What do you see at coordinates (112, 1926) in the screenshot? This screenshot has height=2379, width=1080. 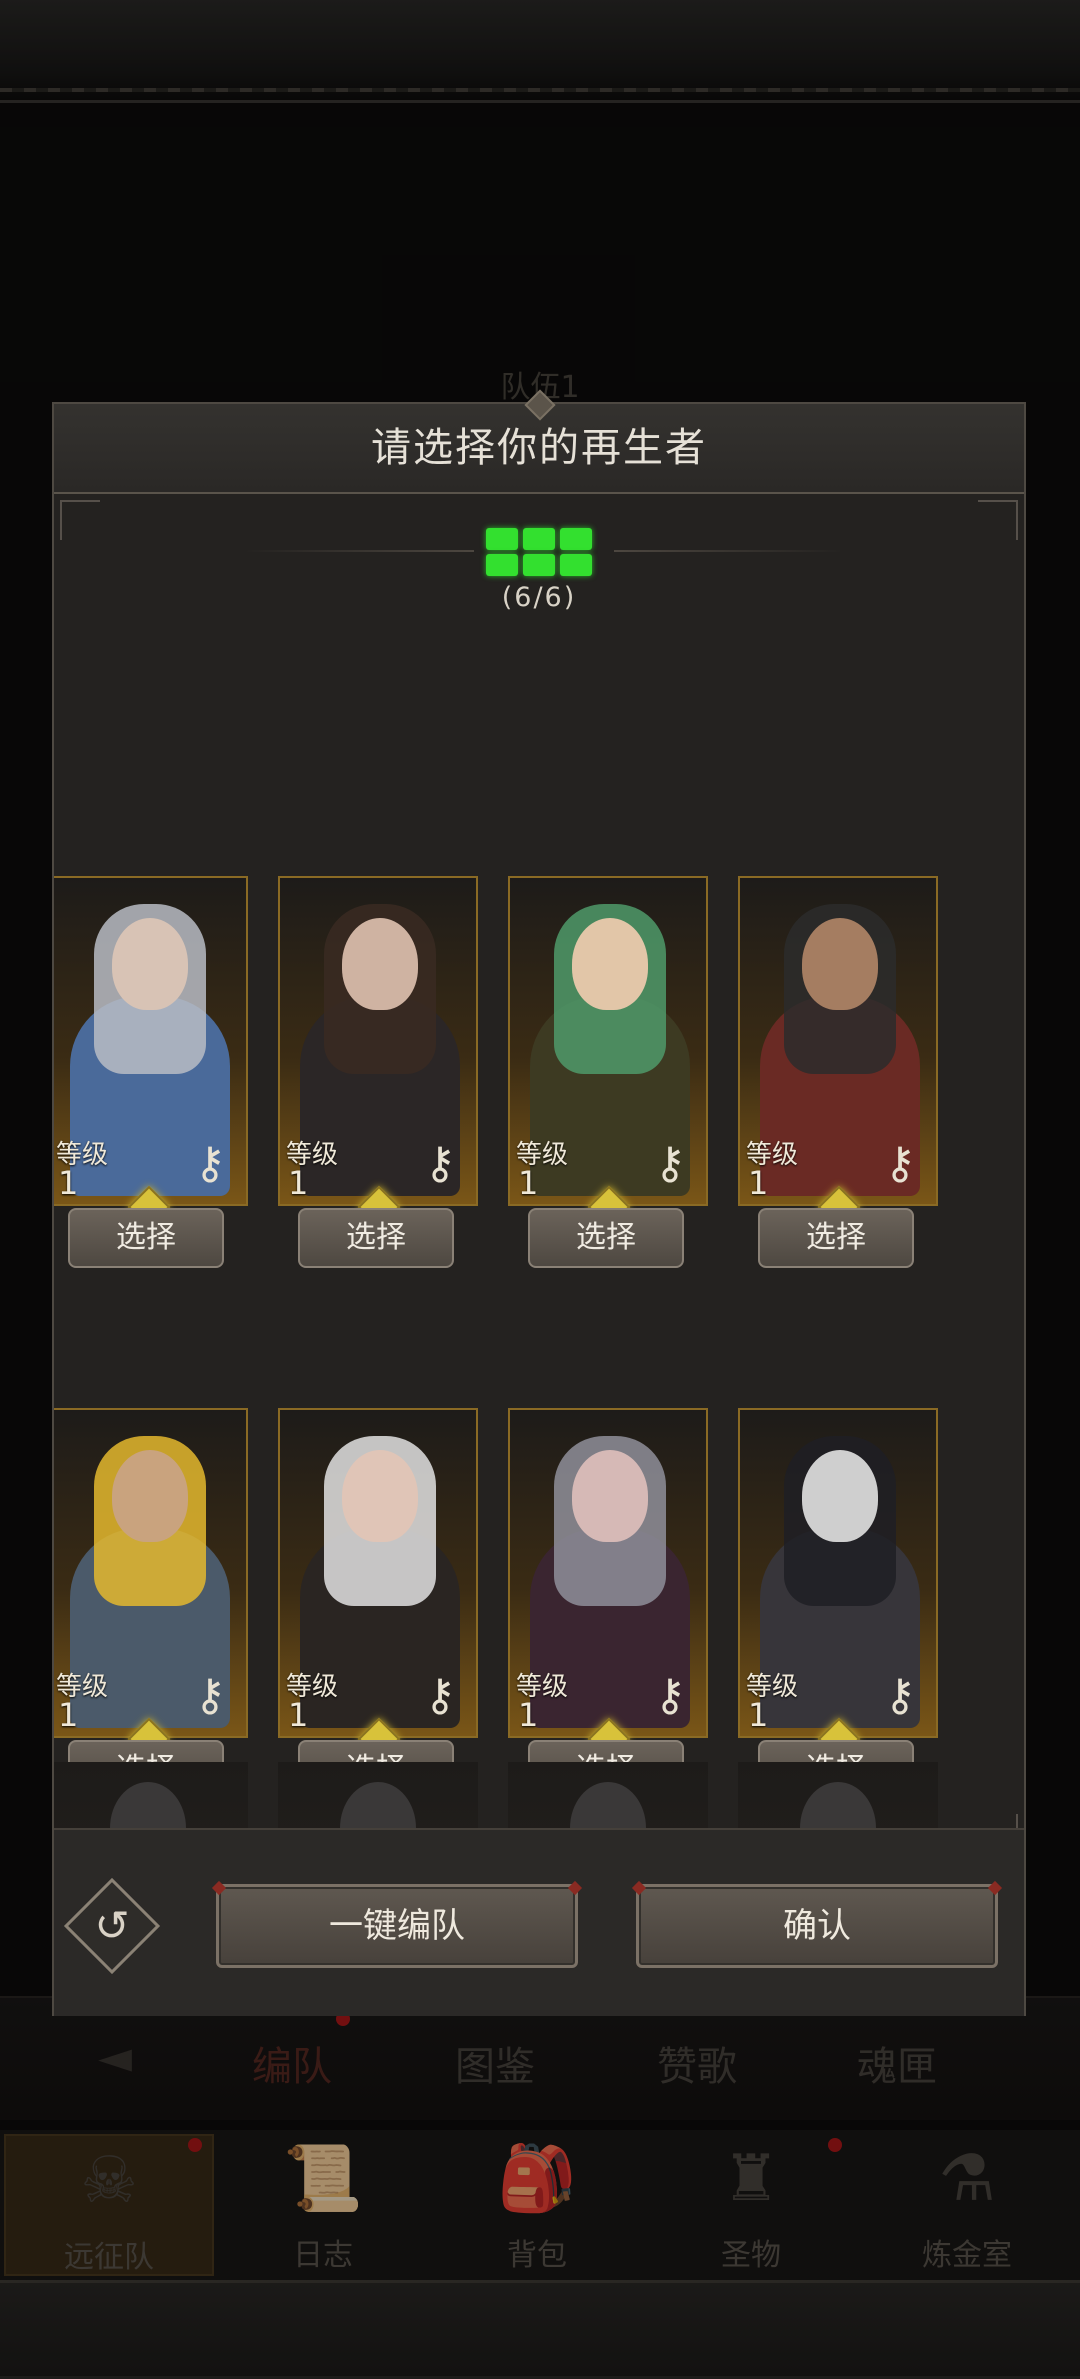 I see `undo-icon: ↺` at bounding box center [112, 1926].